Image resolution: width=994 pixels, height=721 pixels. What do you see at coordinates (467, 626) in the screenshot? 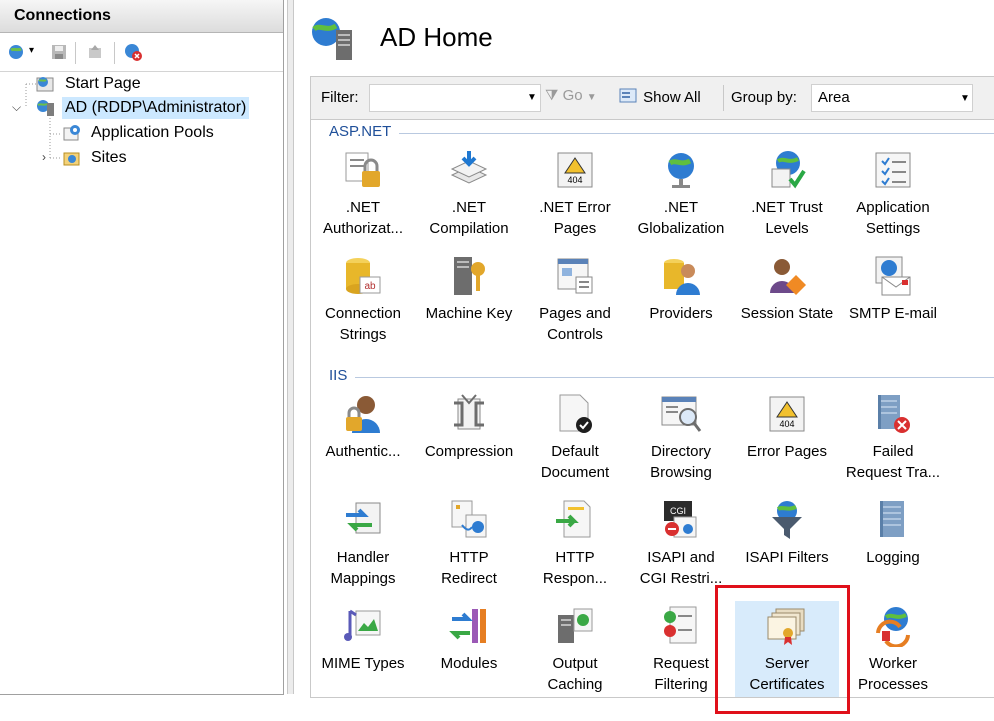
I see `modules-icon` at bounding box center [467, 626].